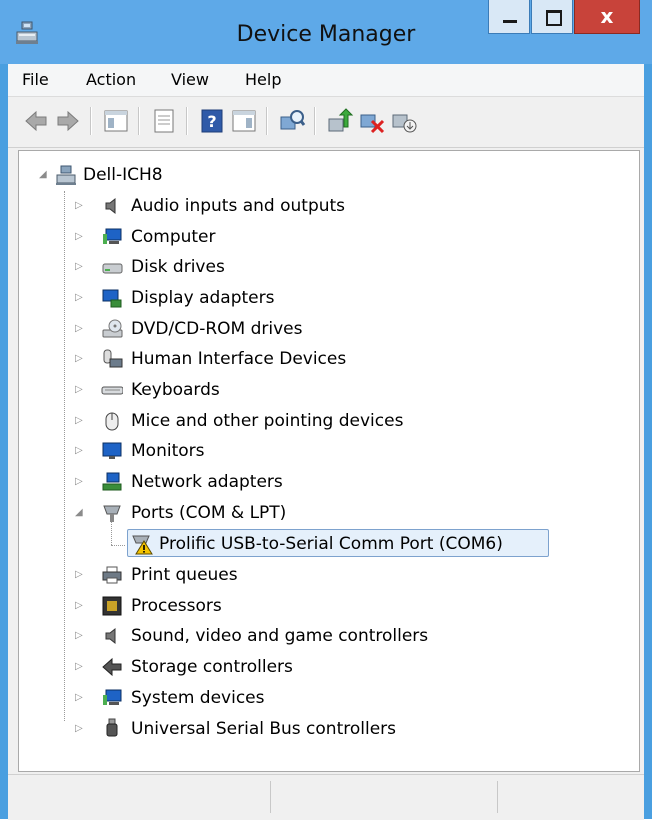  Describe the element at coordinates (113, 358) in the screenshot. I see `hid-icon` at that location.